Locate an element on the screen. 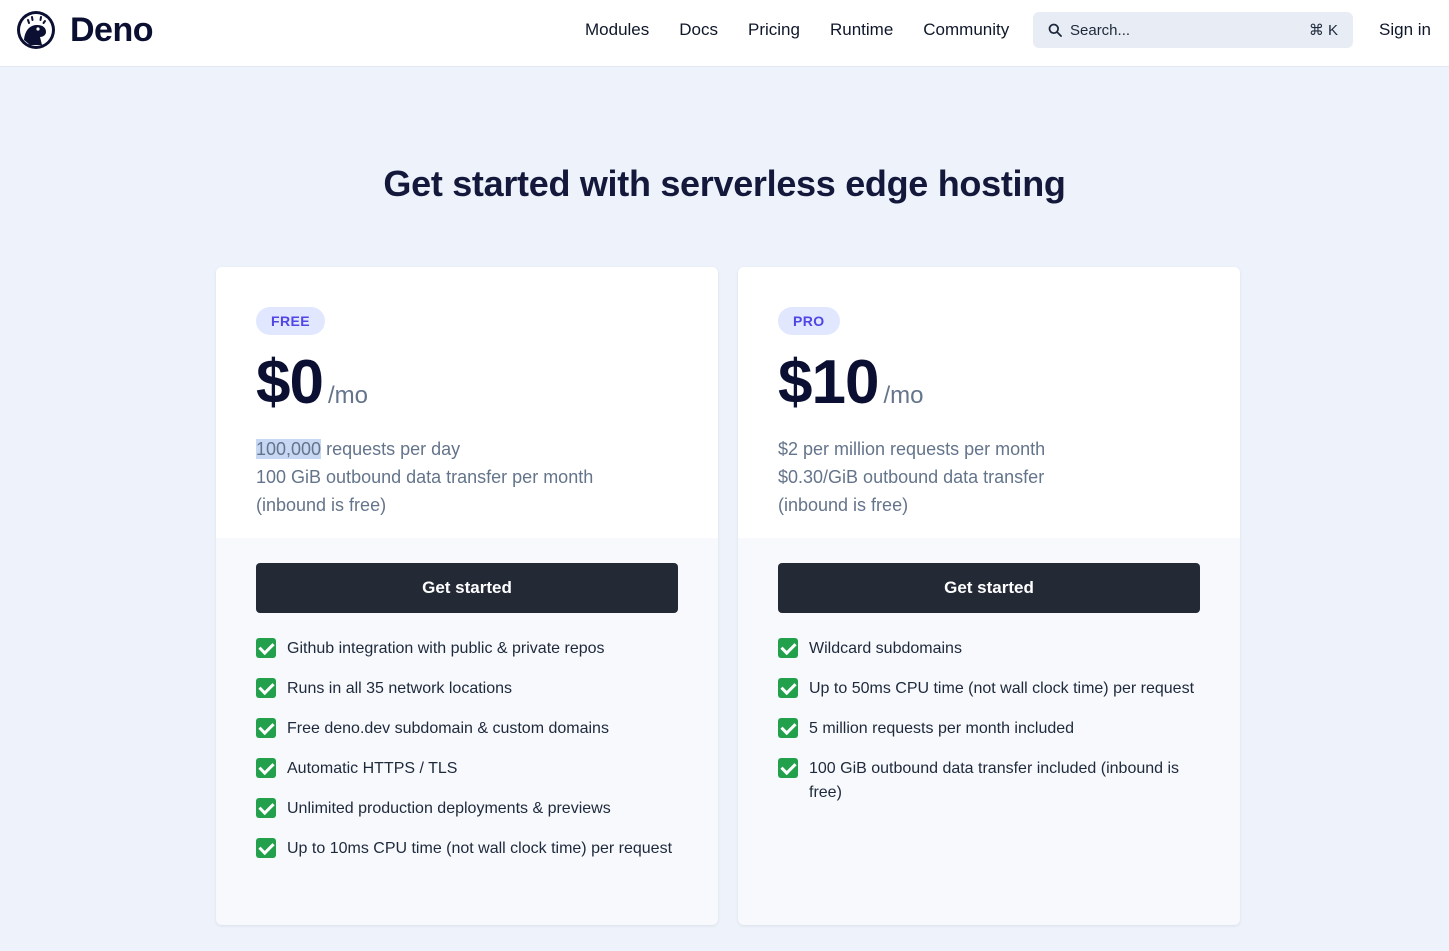  feature-text: Free deno.dev subdomain & custom domains is located at coordinates (448, 728).